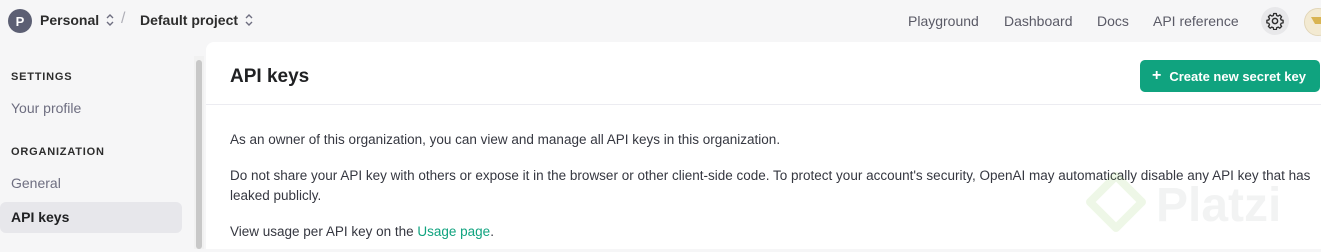  Describe the element at coordinates (1196, 21) in the screenshot. I see `nav-api-reference: API reference` at that location.